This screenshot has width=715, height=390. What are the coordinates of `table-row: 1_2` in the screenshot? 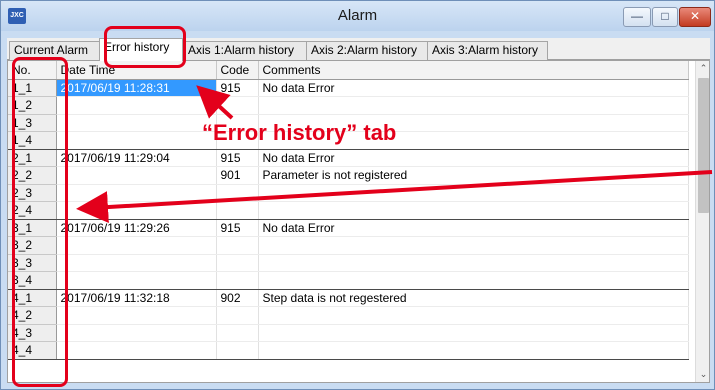 It's located at (348, 105).